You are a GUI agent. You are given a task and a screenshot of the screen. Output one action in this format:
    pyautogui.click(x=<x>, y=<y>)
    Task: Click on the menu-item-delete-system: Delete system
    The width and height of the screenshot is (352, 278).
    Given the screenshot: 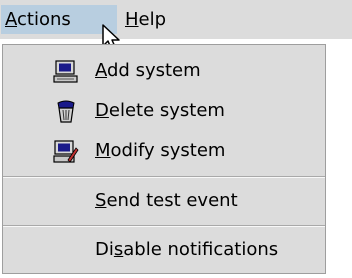 What is the action you would take?
    pyautogui.click(x=164, y=111)
    